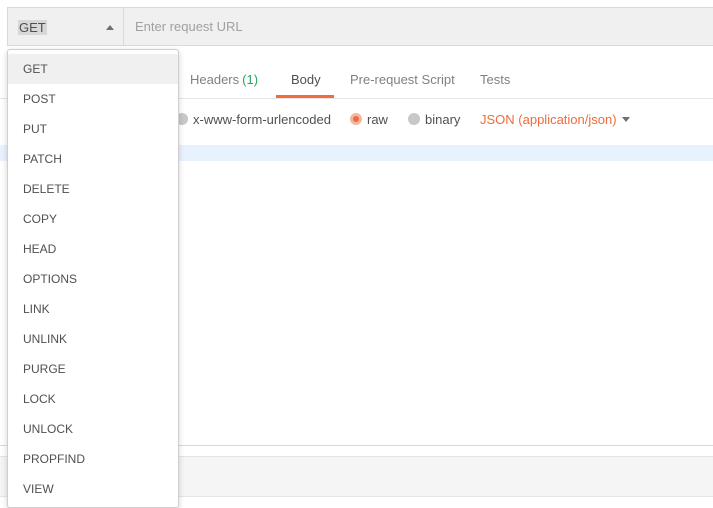  Describe the element at coordinates (93, 249) in the screenshot. I see `method-option-head: HEAD` at that location.